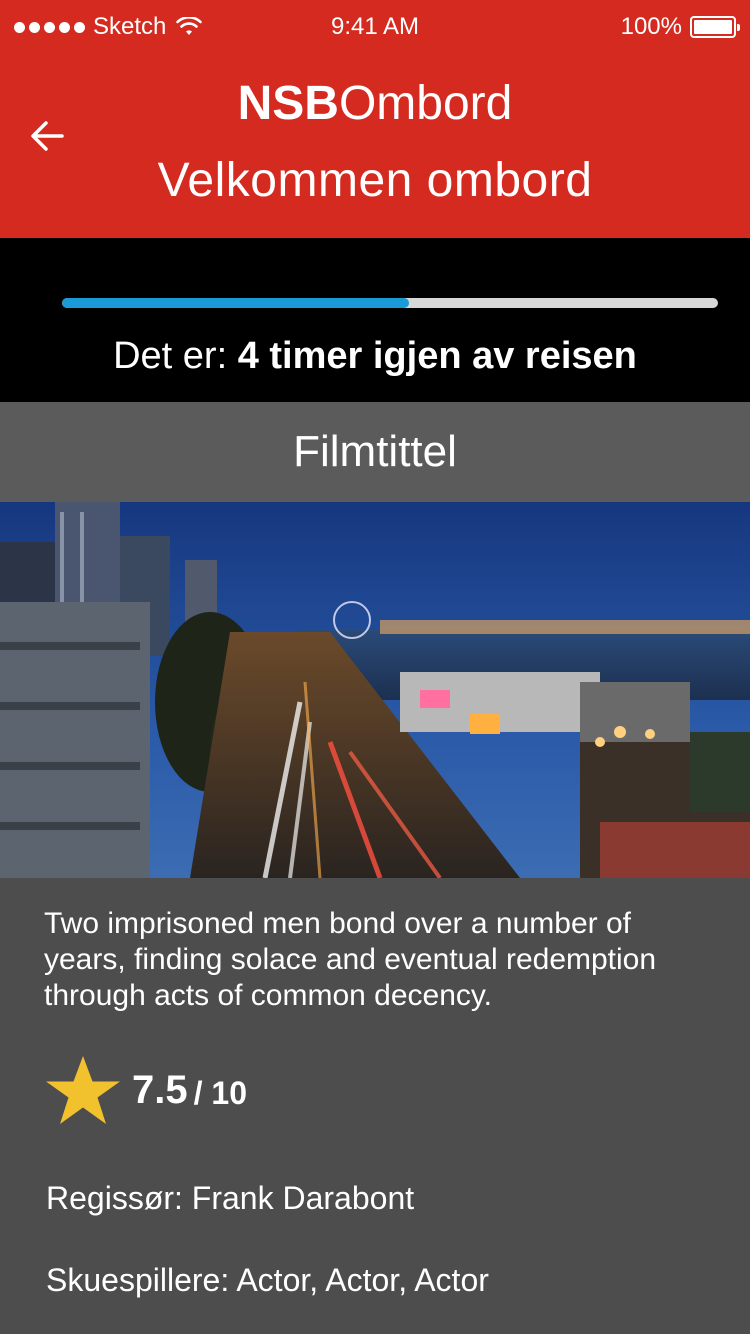 Image resolution: width=750 pixels, height=1334 pixels. I want to click on journey-progress-bar, so click(390, 303).